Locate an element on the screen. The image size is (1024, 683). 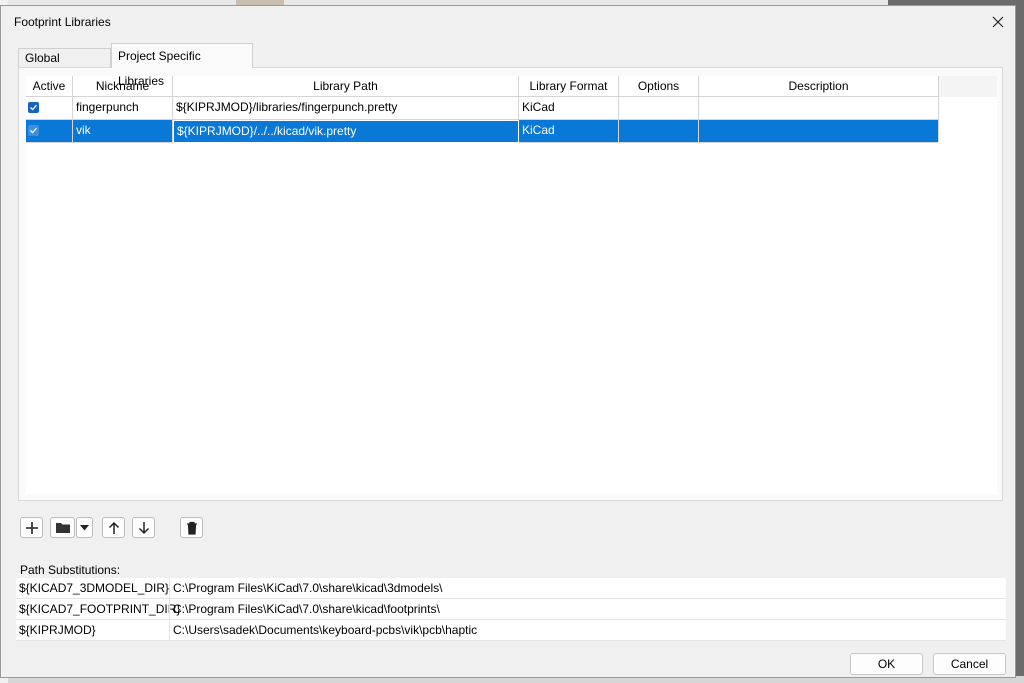
column-header-active: Active is located at coordinates (49, 86).